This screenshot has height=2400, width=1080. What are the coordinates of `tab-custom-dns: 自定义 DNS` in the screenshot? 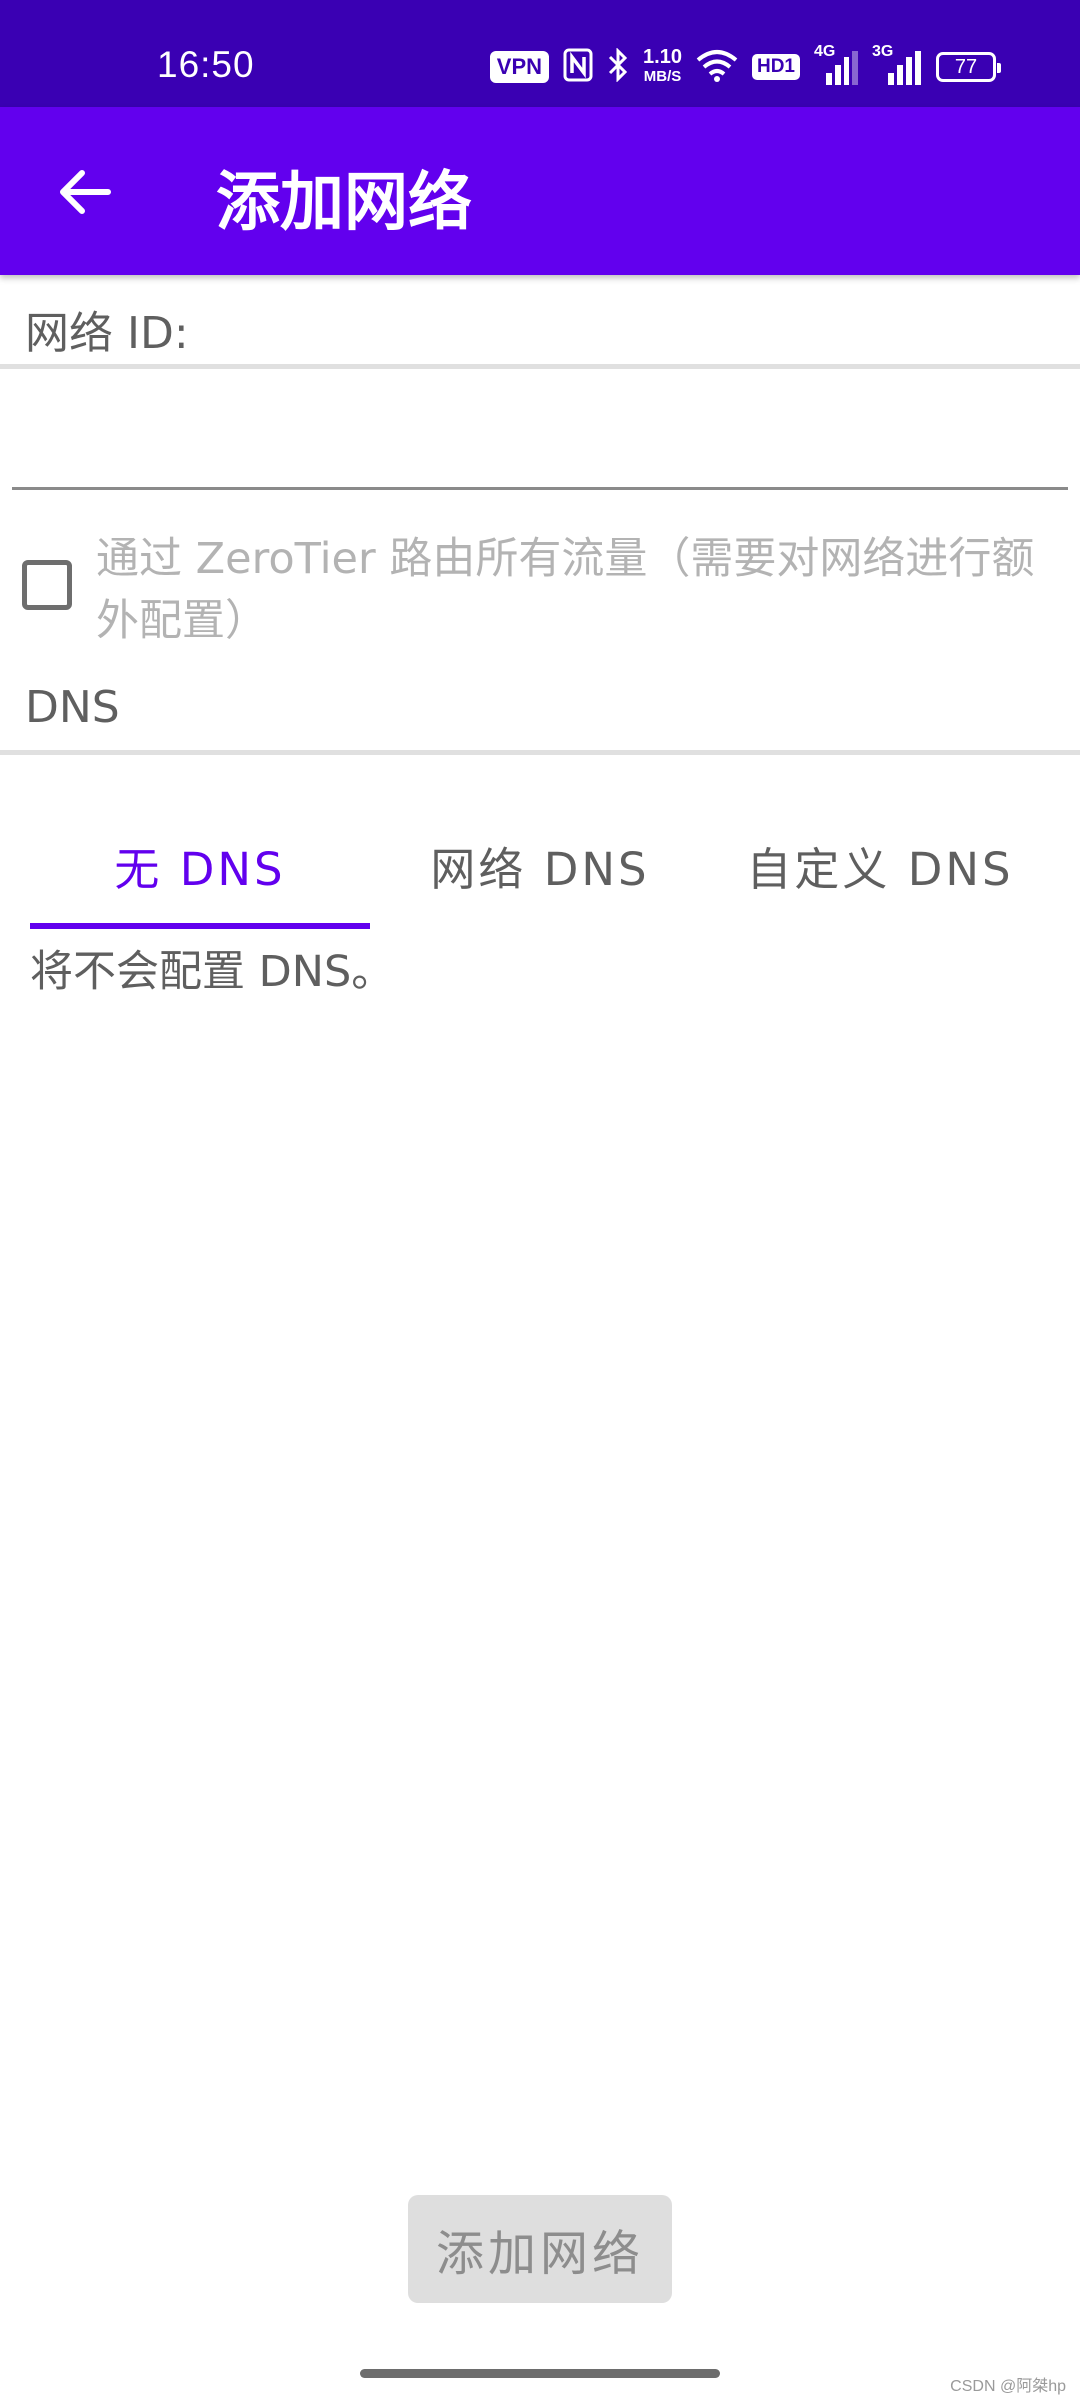 It's located at (880, 865).